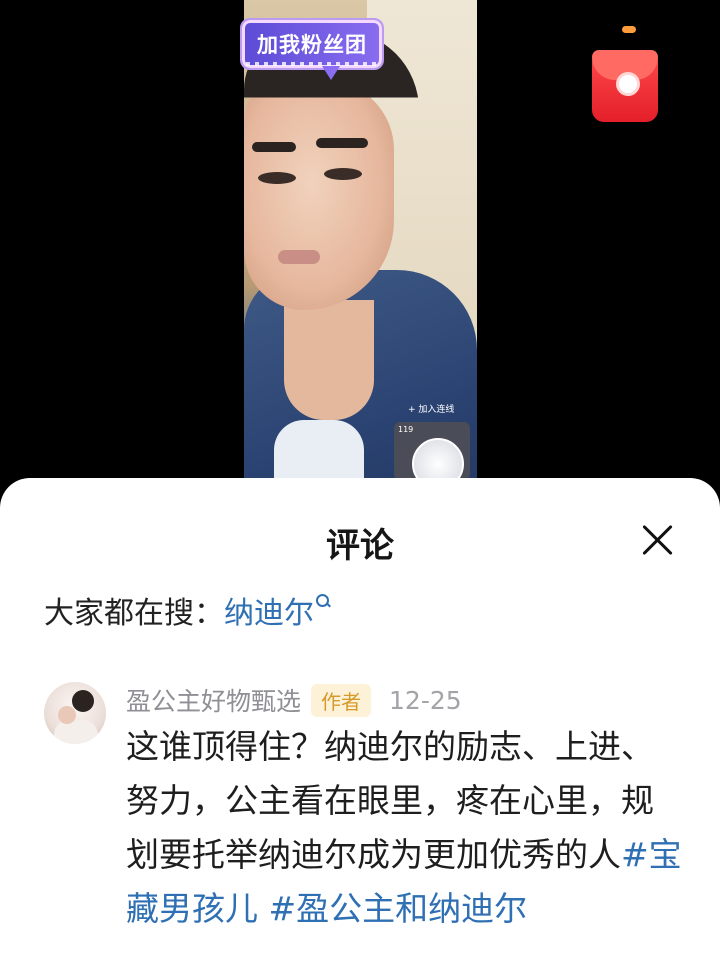  Describe the element at coordinates (76, 732) in the screenshot. I see `avatar-figure-body` at that location.